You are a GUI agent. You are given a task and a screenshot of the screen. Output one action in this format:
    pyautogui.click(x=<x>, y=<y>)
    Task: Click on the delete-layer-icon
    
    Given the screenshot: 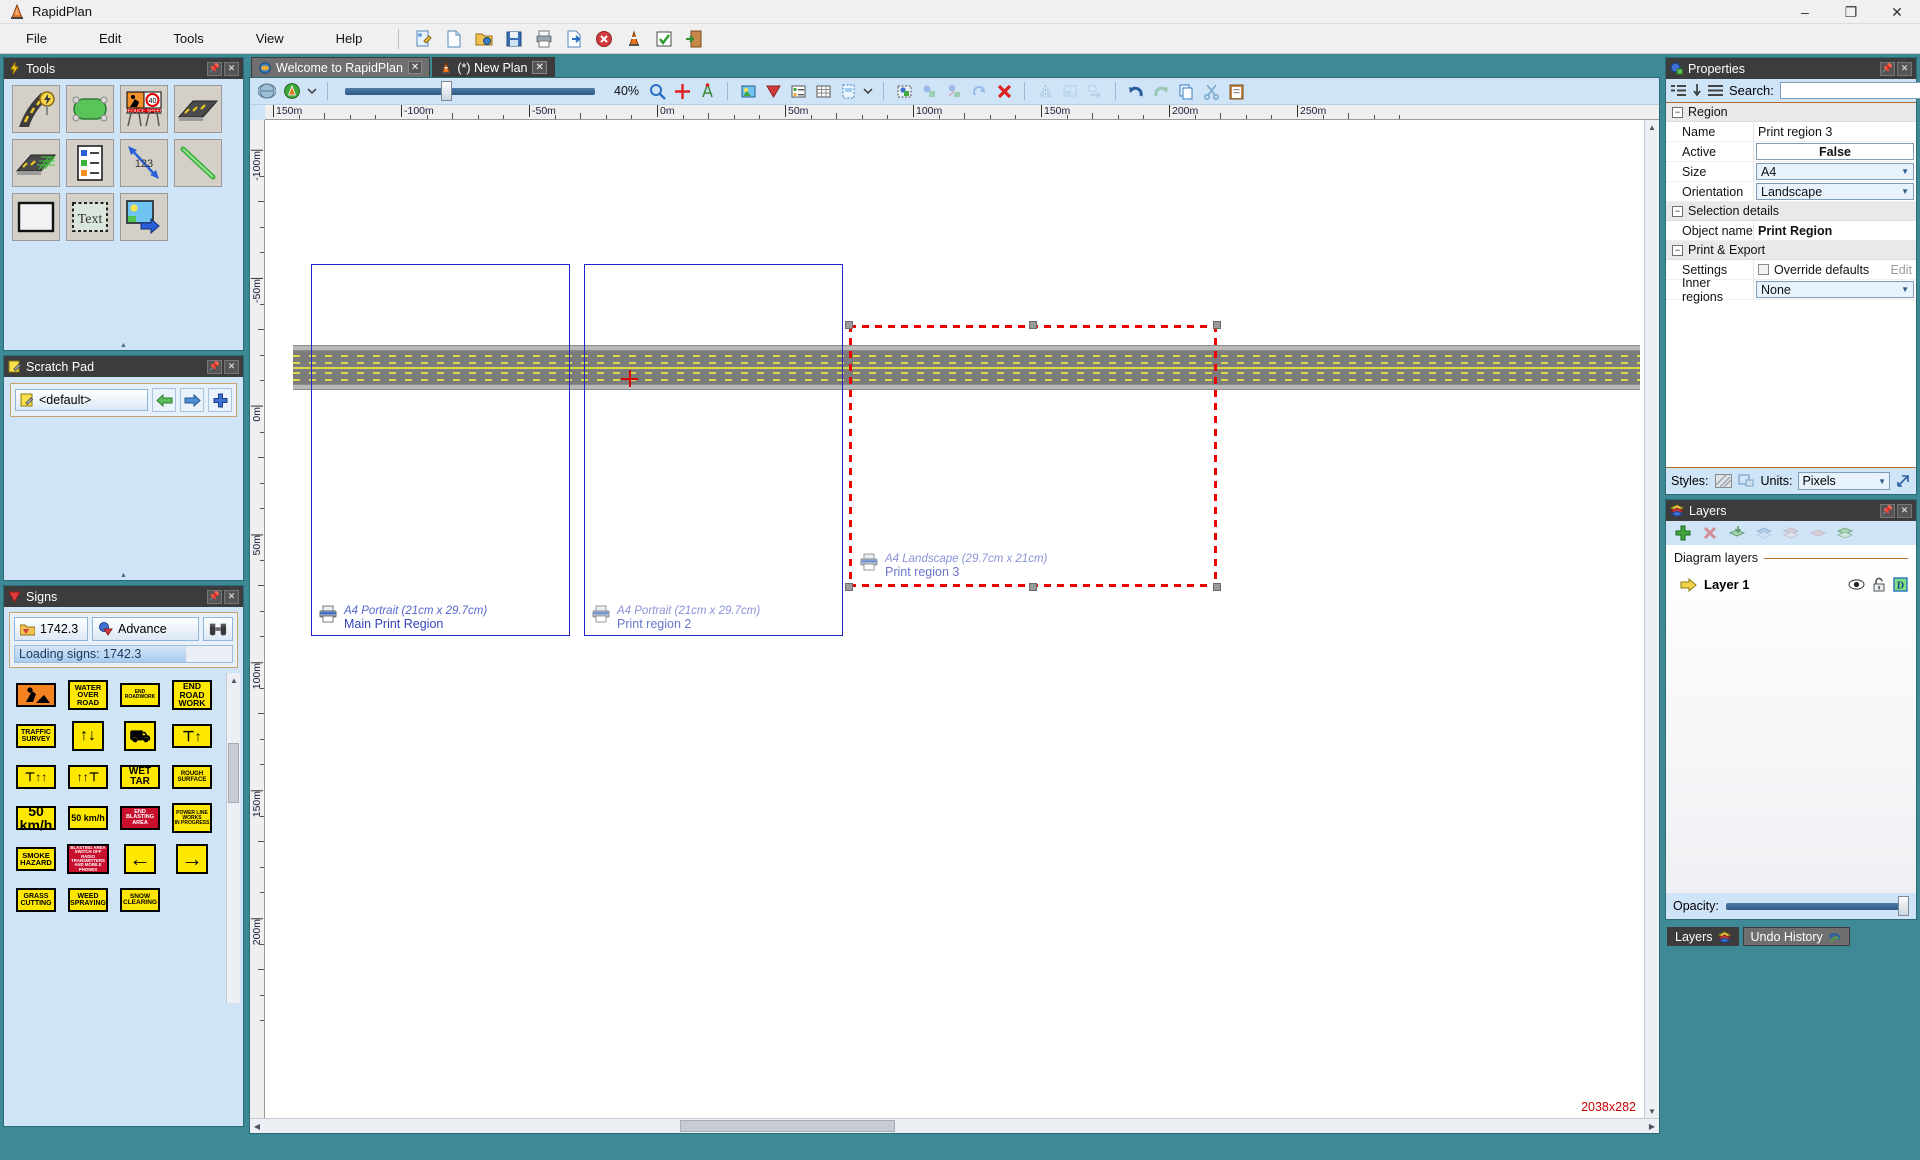 What is the action you would take?
    pyautogui.click(x=1709, y=533)
    